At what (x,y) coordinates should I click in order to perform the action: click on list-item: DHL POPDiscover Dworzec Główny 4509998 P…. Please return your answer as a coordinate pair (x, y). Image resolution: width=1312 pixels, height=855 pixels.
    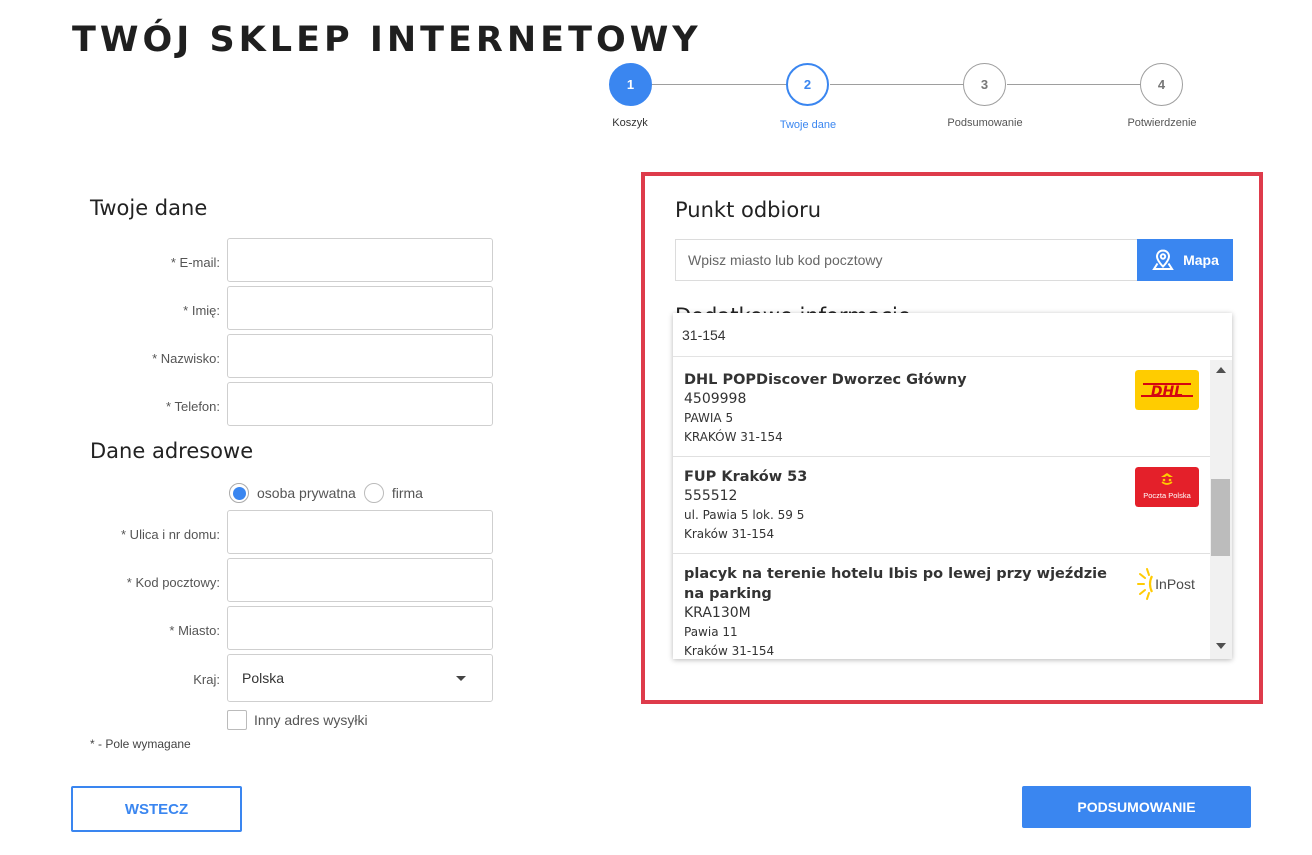
    Looking at the image, I should click on (941, 408).